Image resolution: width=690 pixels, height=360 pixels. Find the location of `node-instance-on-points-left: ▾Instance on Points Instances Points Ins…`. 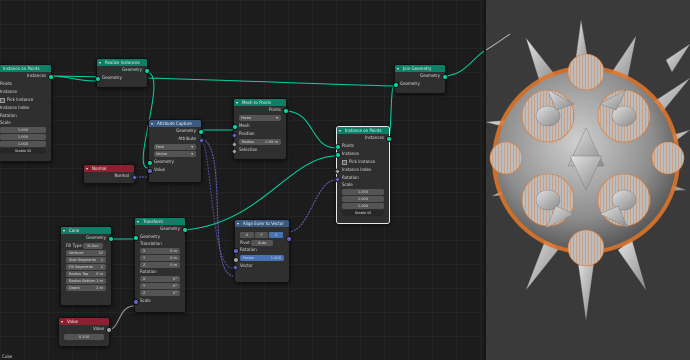

node-instance-on-points-left: ▾Instance on Points Instances Points Ins… is located at coordinates (27, 113).